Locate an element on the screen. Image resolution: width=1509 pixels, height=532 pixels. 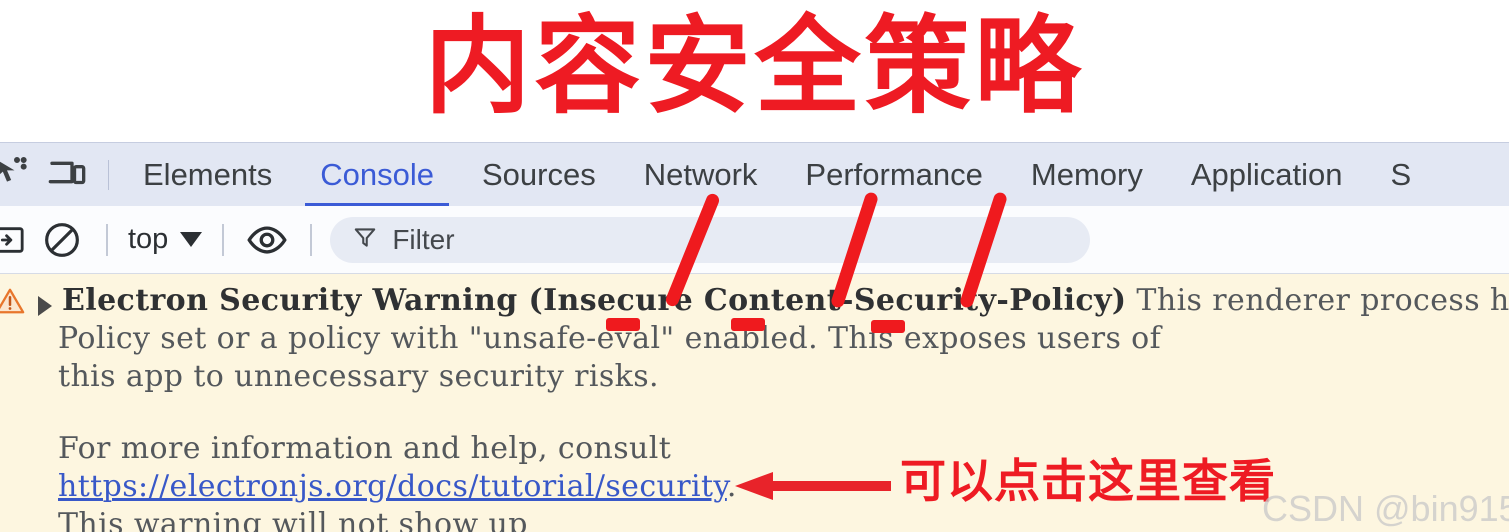
device-toolbar-icon is located at coordinates (67, 174).